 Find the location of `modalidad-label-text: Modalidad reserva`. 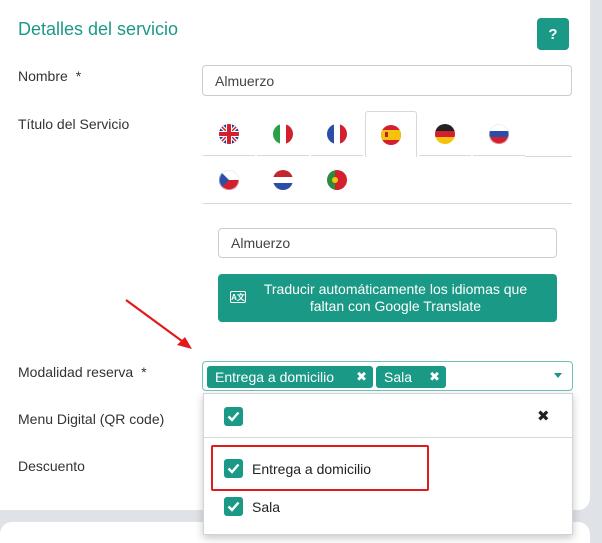

modalidad-label-text: Modalidad reserva is located at coordinates (76, 372).